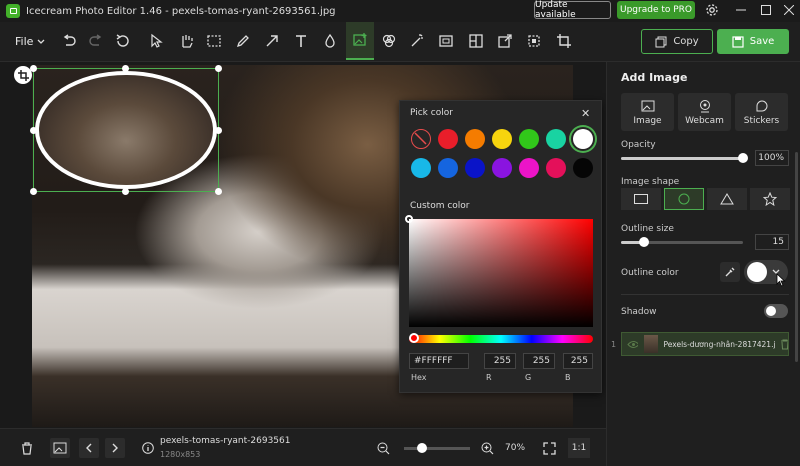  Describe the element at coordinates (360, 41) in the screenshot. I see `add-image-tool-icon` at that location.